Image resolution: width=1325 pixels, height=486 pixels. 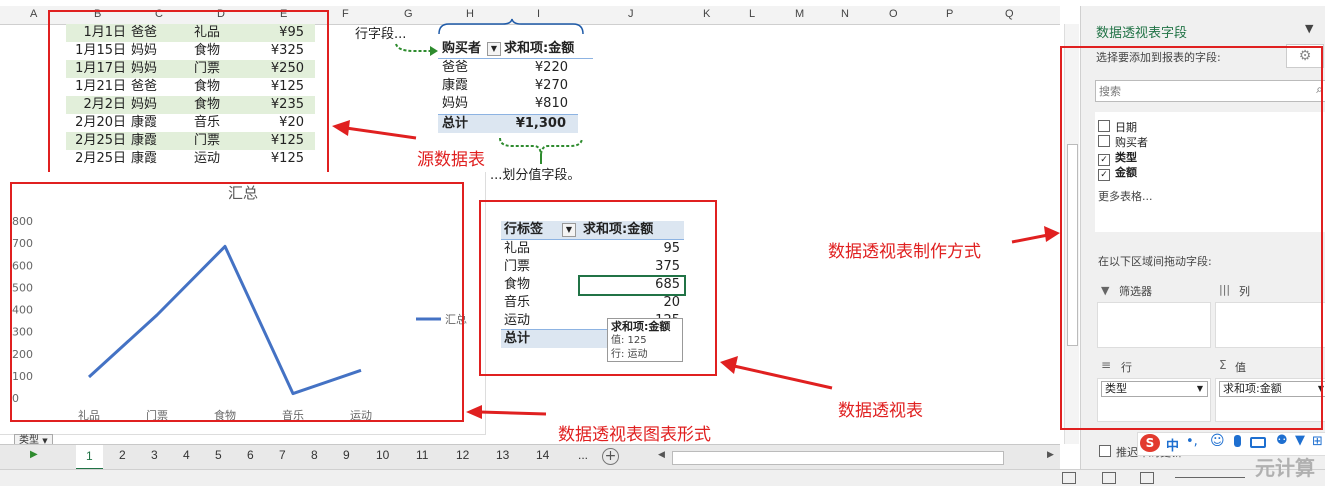 What do you see at coordinates (517, 303) in the screenshot?
I see `pivot2-row-name: 音乐` at bounding box center [517, 303].